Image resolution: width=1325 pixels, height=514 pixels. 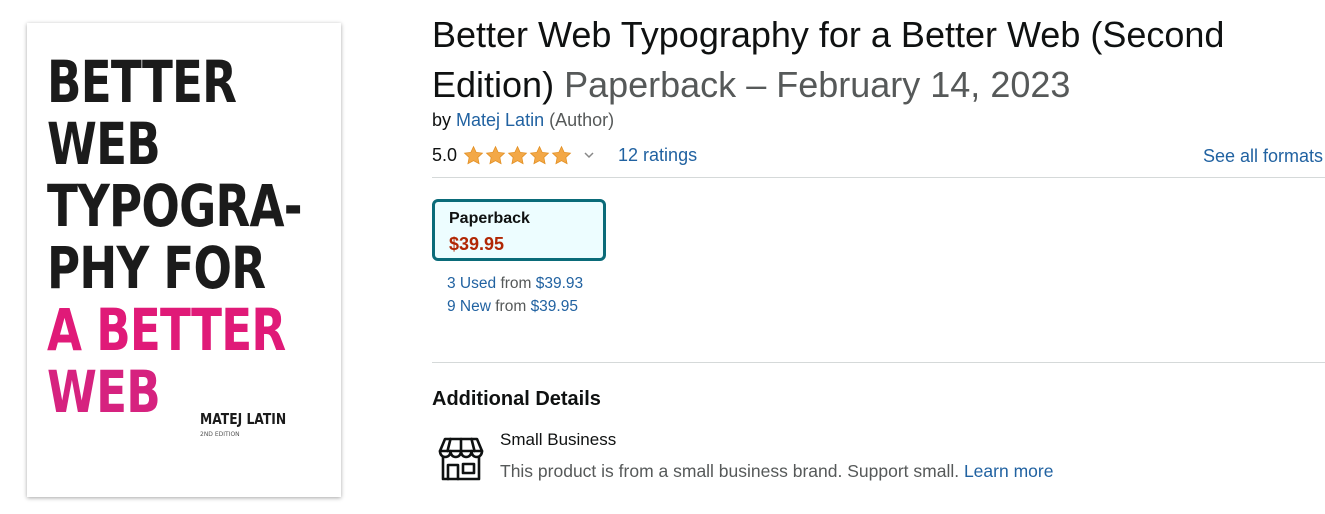 What do you see at coordinates (489, 218) in the screenshot?
I see `format-name: Paperback` at bounding box center [489, 218].